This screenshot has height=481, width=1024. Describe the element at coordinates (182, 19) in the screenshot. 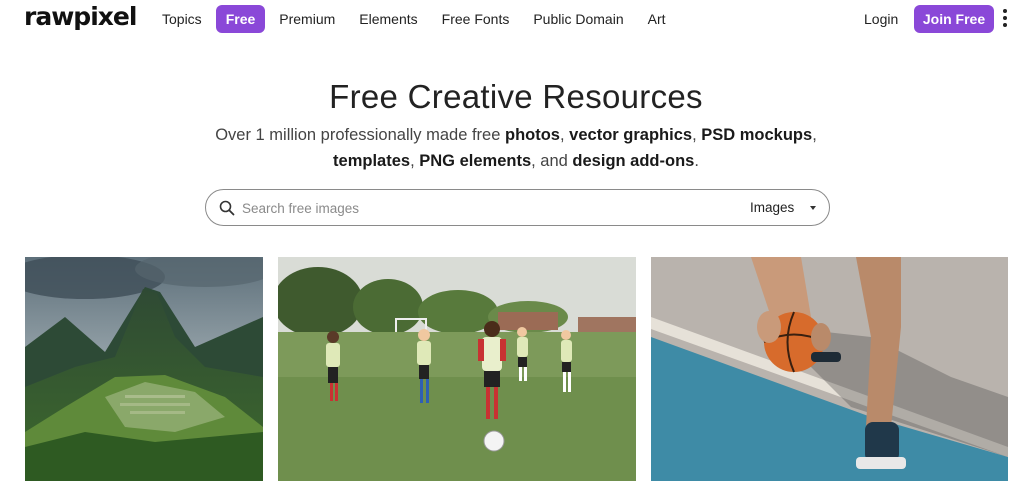

I see `nav-link-topics: Topics` at that location.